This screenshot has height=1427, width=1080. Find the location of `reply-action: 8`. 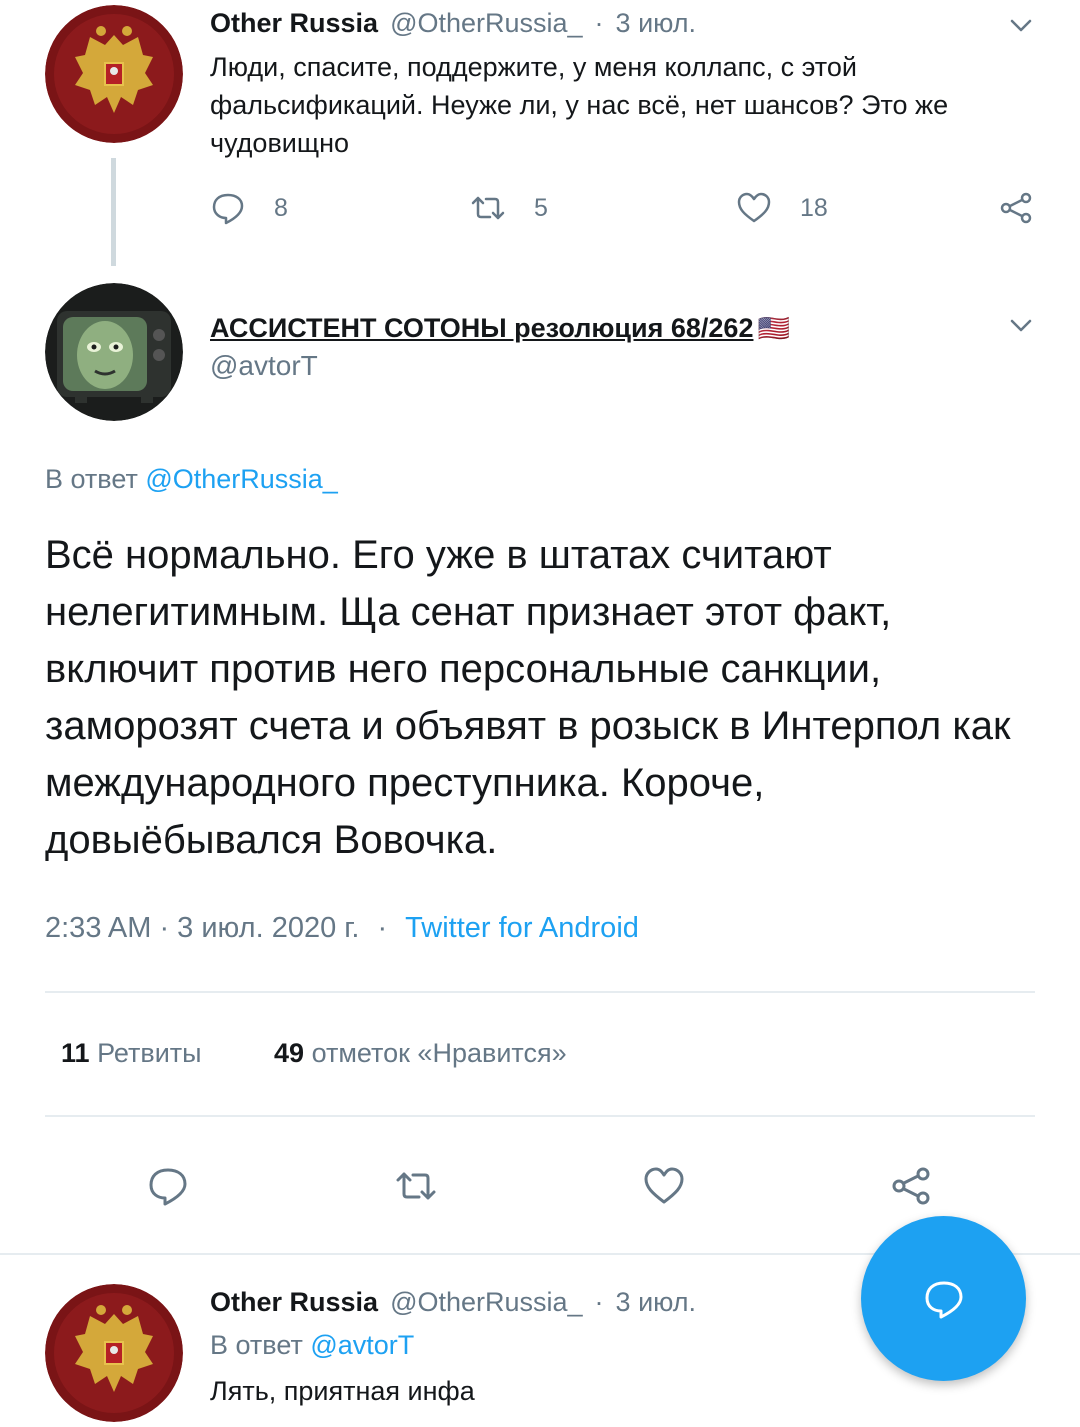

reply-action: 8 is located at coordinates (249, 208).